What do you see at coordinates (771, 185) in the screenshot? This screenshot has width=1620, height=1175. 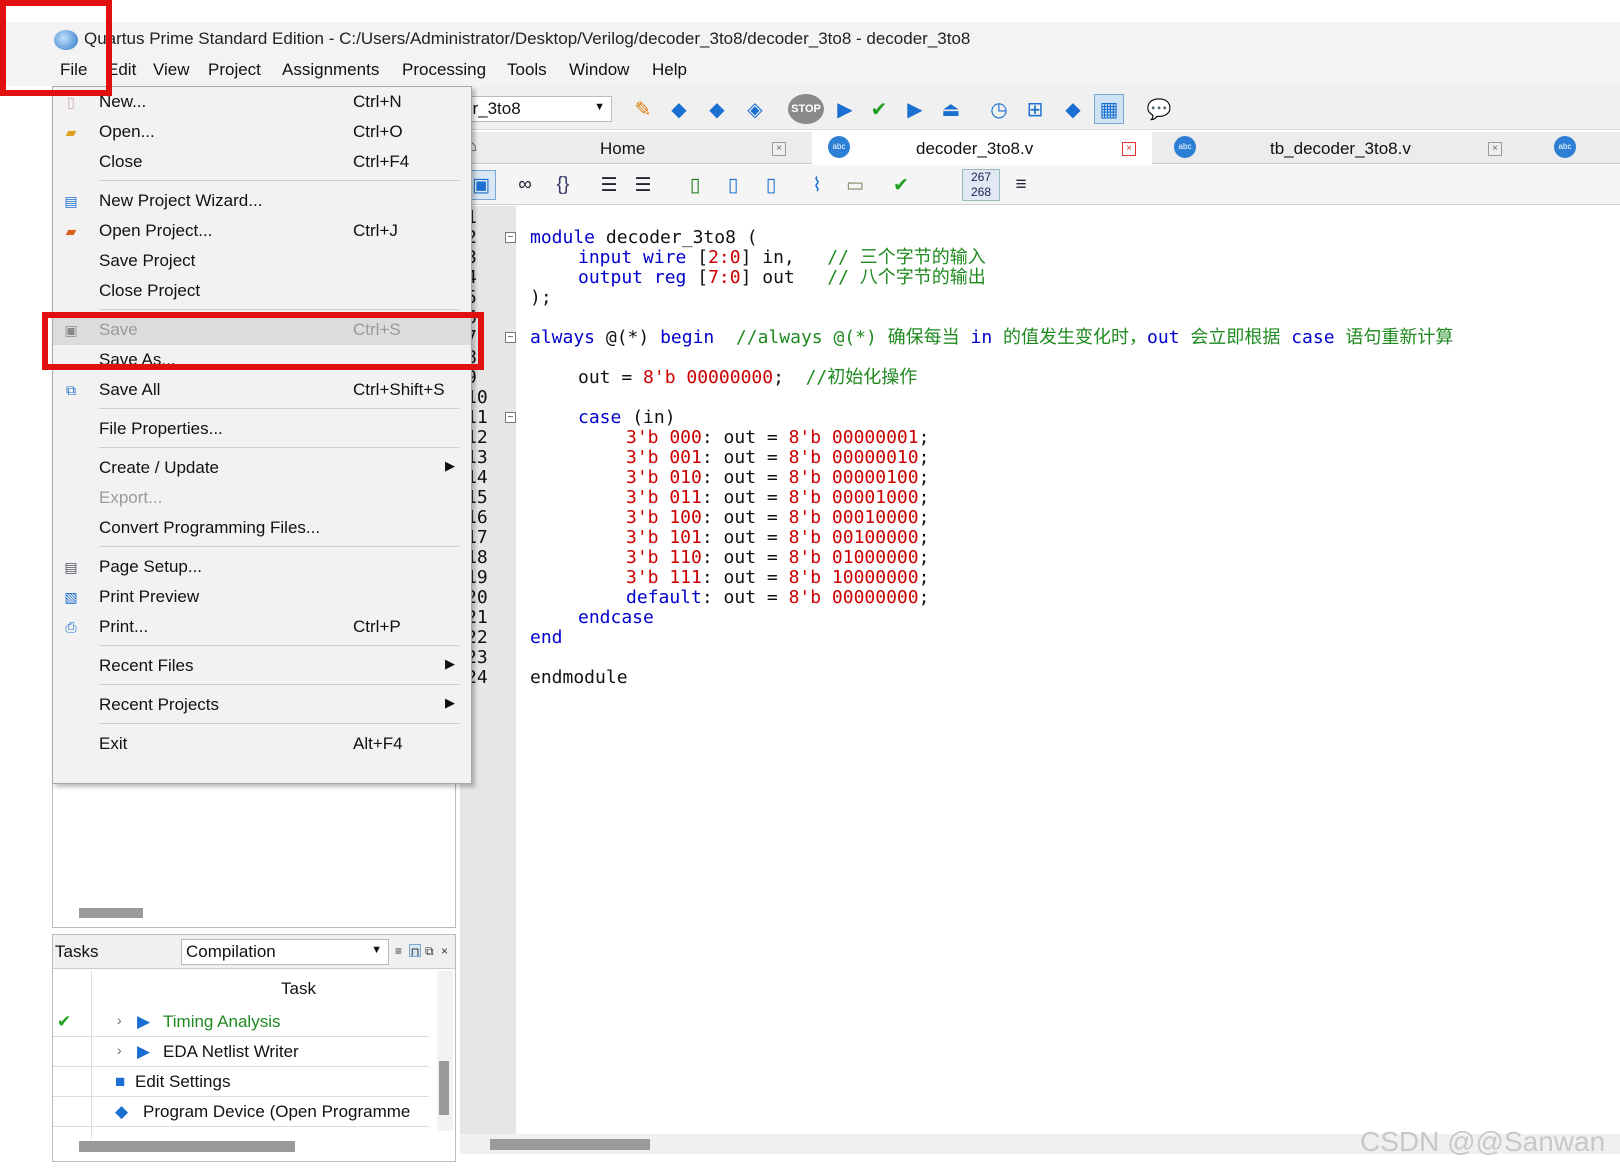 I see `next-bookmark-icon: ▯` at bounding box center [771, 185].